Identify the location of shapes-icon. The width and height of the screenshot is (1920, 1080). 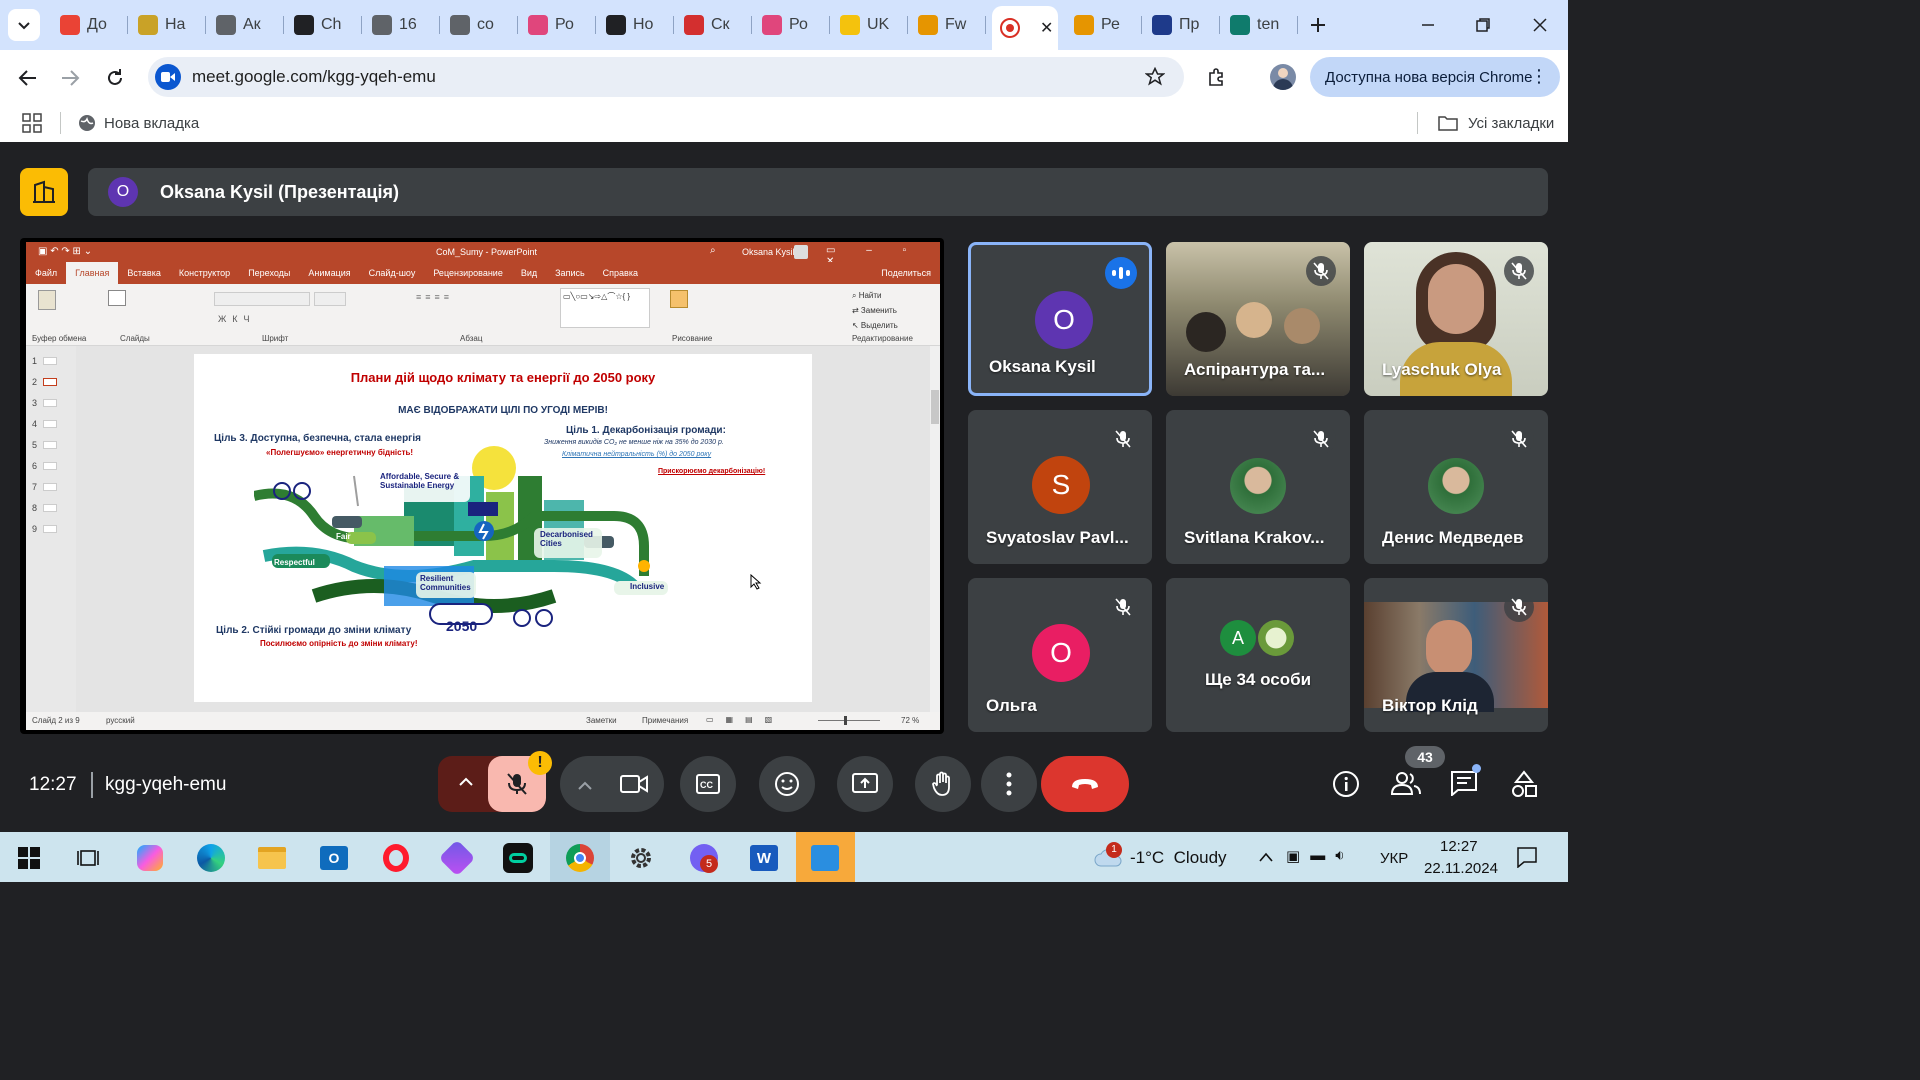
(1524, 783).